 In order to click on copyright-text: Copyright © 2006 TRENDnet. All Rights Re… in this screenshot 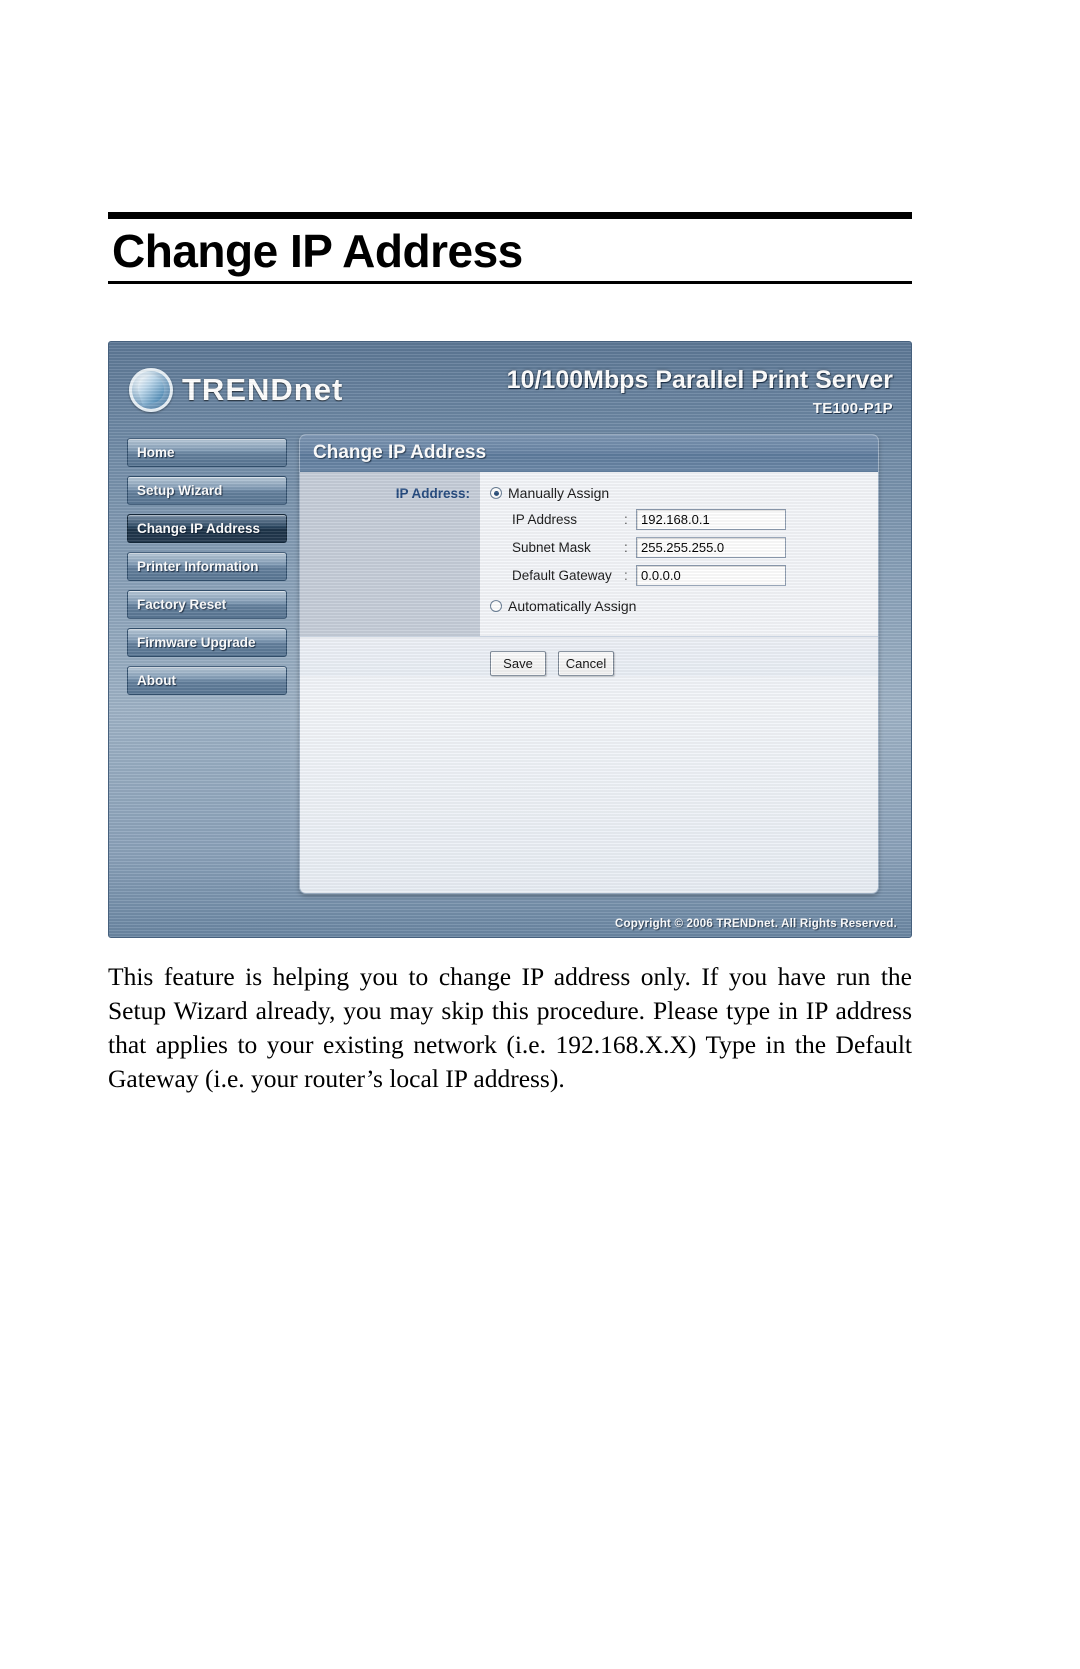, I will do `click(755, 924)`.